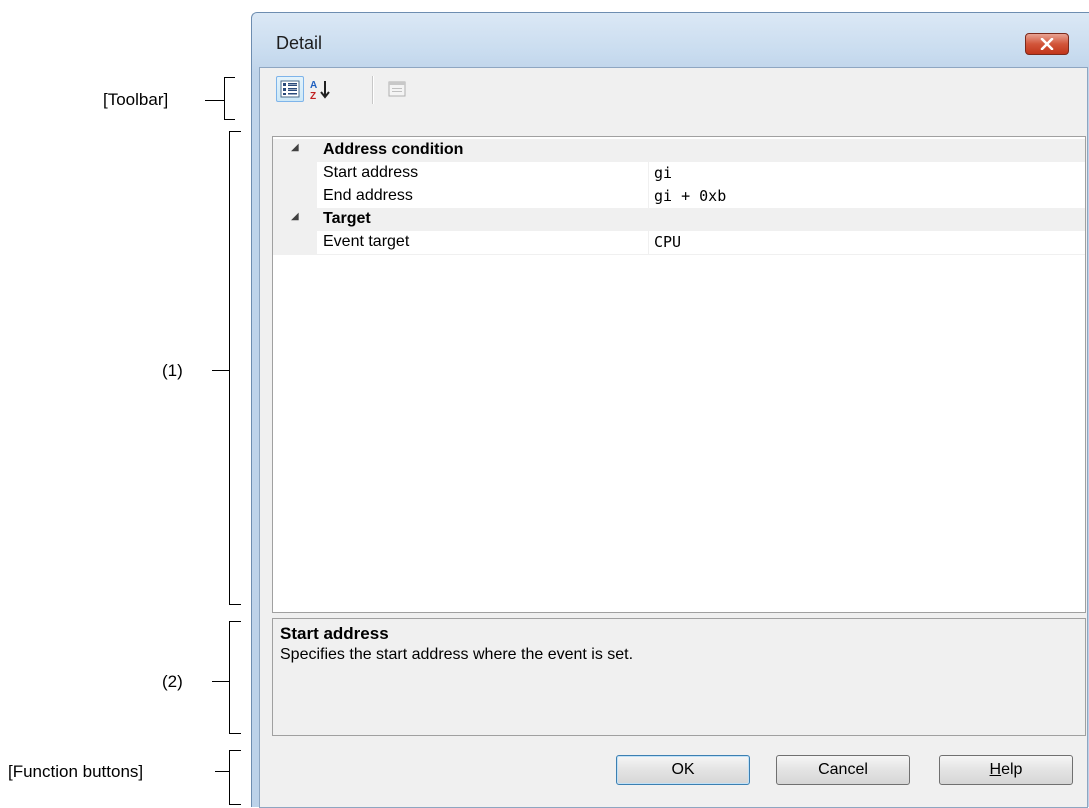  What do you see at coordinates (683, 770) in the screenshot?
I see `ok-button: OK` at bounding box center [683, 770].